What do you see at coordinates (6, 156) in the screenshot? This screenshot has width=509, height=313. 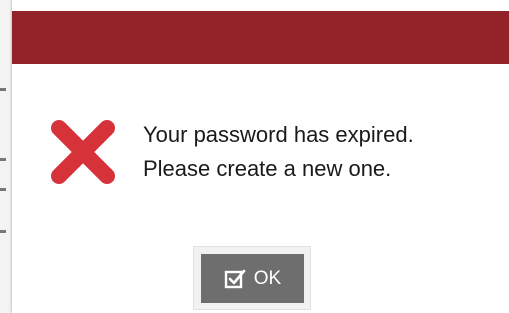 I see `background-window-edge` at bounding box center [6, 156].